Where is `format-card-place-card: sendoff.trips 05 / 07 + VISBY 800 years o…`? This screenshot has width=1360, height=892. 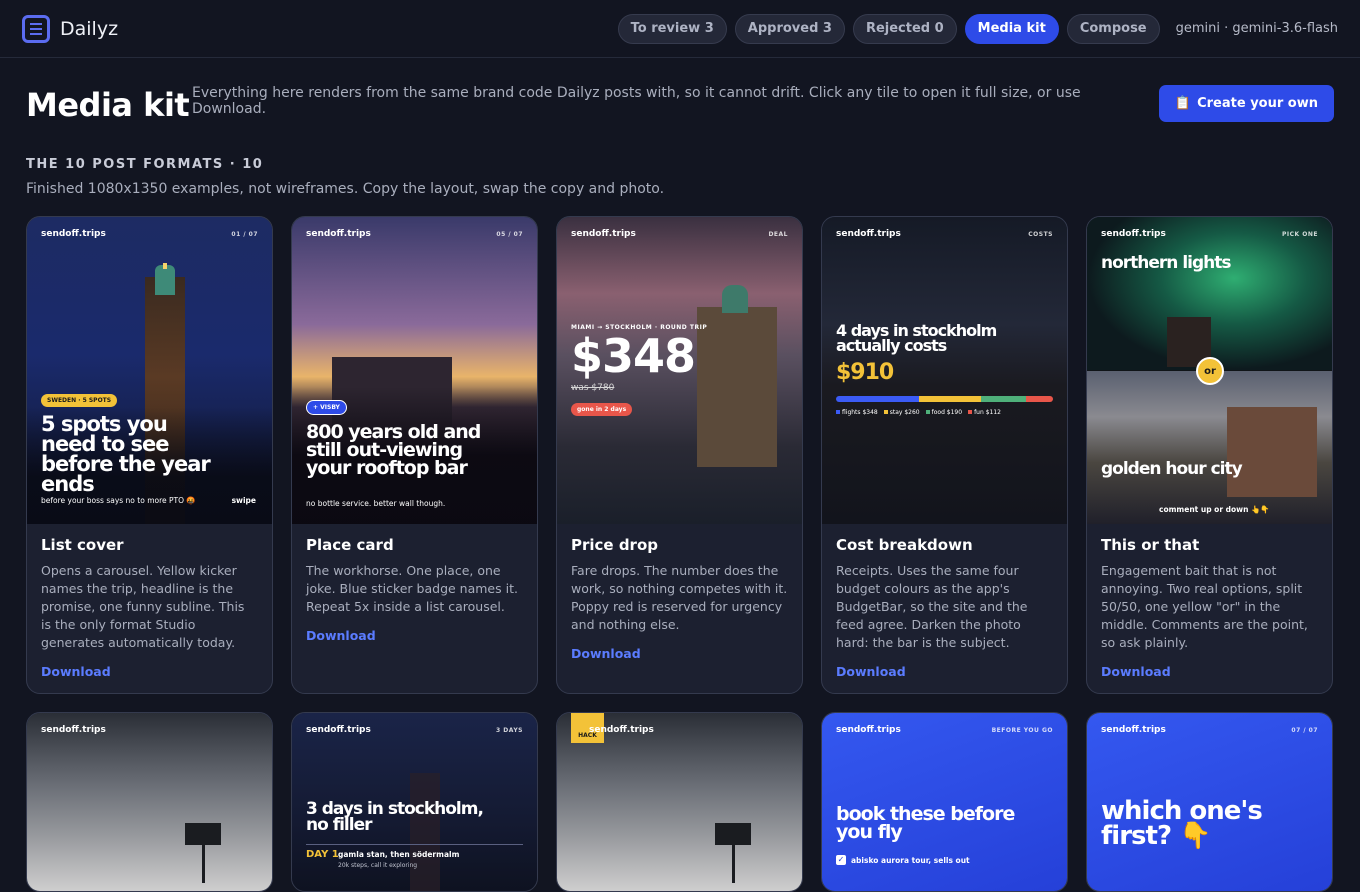
format-card-place-card: sendoff.trips 05 / 07 + VISBY 800 years o… is located at coordinates (414, 455).